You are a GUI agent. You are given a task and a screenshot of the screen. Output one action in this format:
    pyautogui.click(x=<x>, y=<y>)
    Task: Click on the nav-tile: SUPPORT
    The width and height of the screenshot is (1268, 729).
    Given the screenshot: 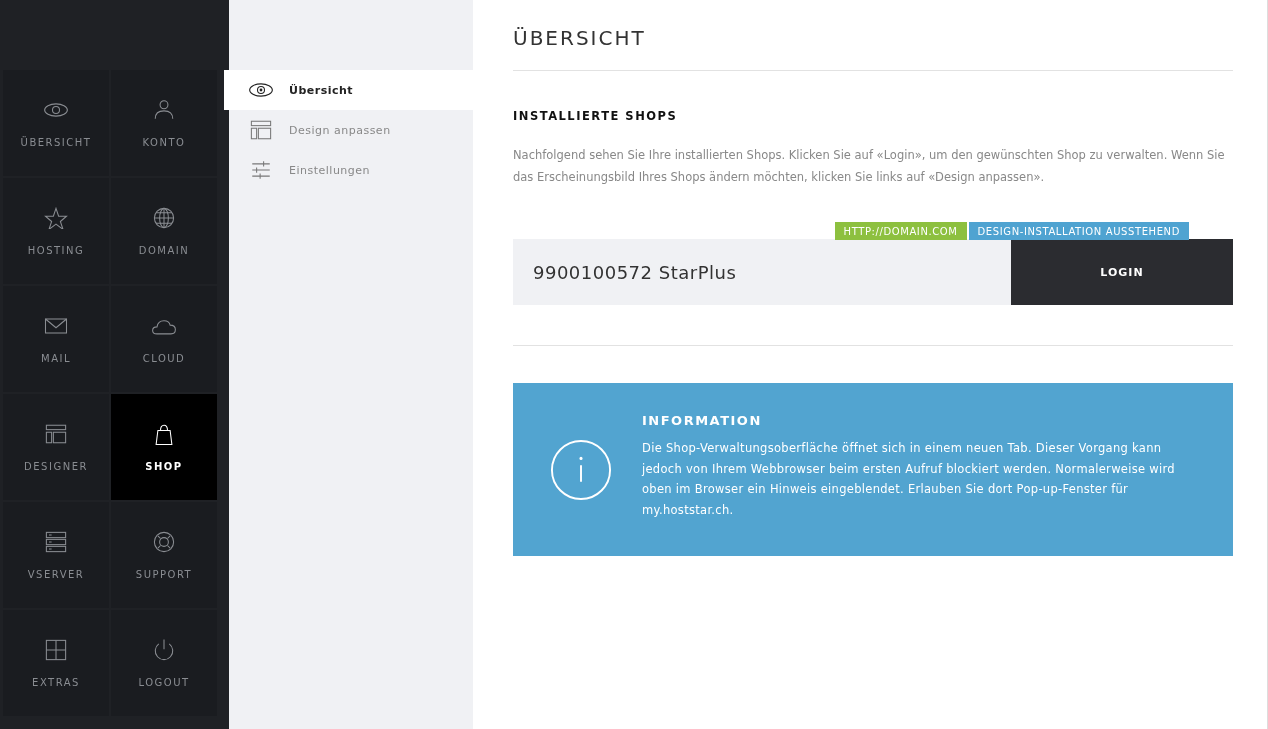 What is the action you would take?
    pyautogui.click(x=164, y=555)
    